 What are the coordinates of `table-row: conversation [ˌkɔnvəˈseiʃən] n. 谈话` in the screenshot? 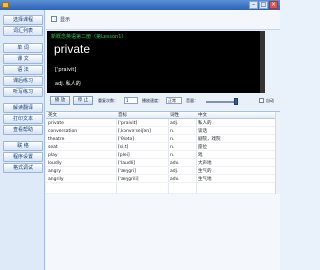 It's located at (163, 131).